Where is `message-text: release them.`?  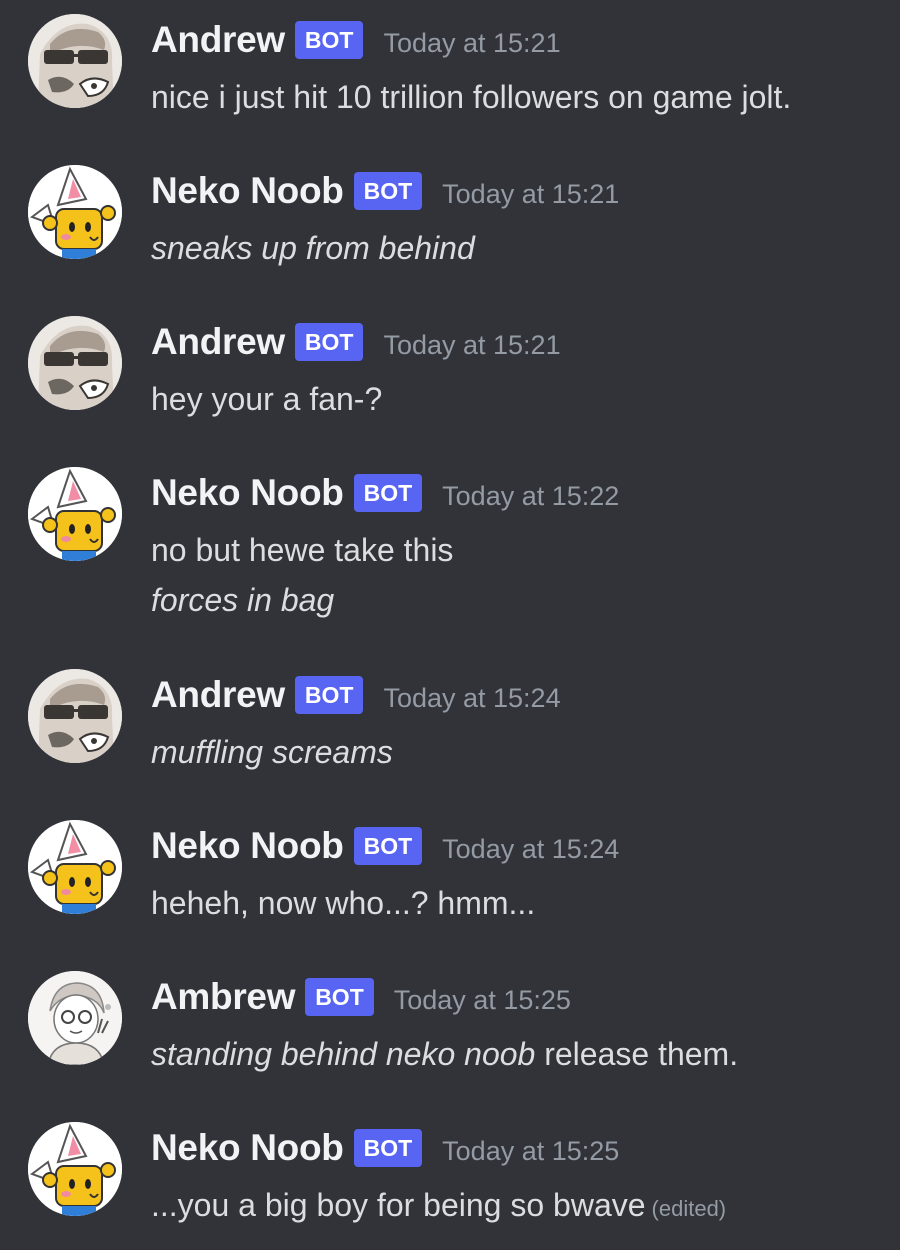
message-text: release them. is located at coordinates (637, 1054).